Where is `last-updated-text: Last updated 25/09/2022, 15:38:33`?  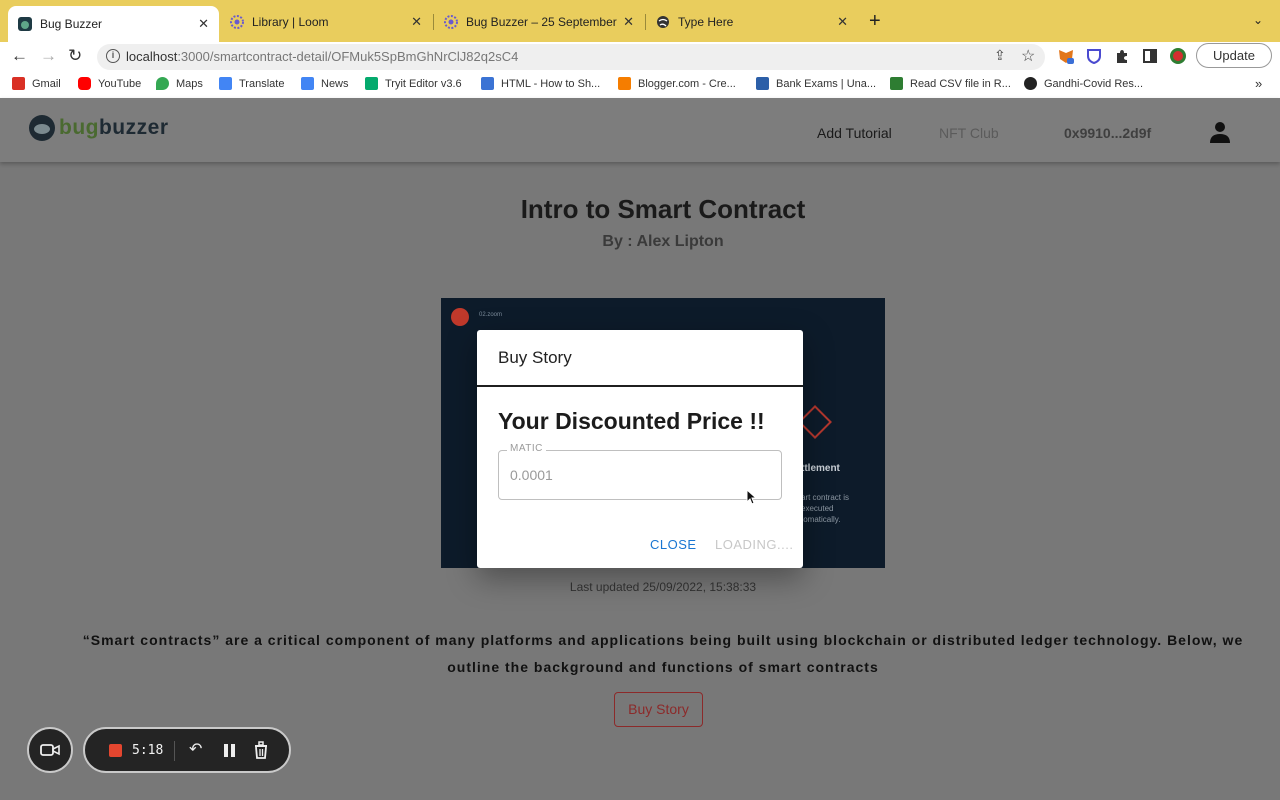 last-updated-text: Last updated 25/09/2022, 15:38:33 is located at coordinates (663, 587).